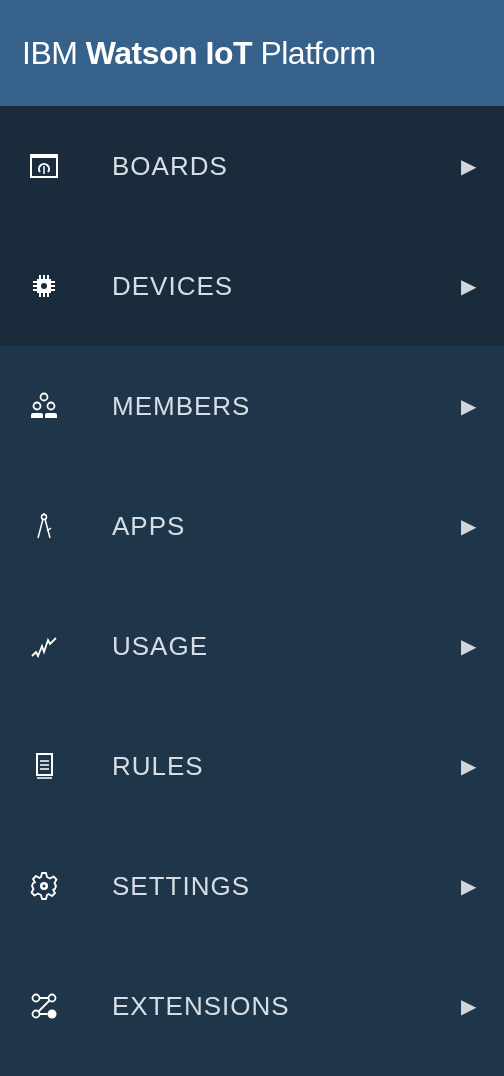  Describe the element at coordinates (44, 886) in the screenshot. I see `settings-icon` at that location.